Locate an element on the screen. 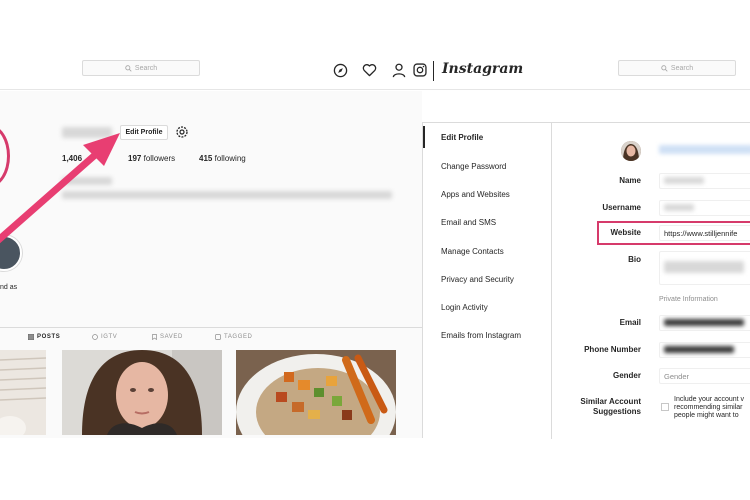 The height and width of the screenshot is (500, 750). menu-item-edit-profile: Edit Profile is located at coordinates (462, 137).